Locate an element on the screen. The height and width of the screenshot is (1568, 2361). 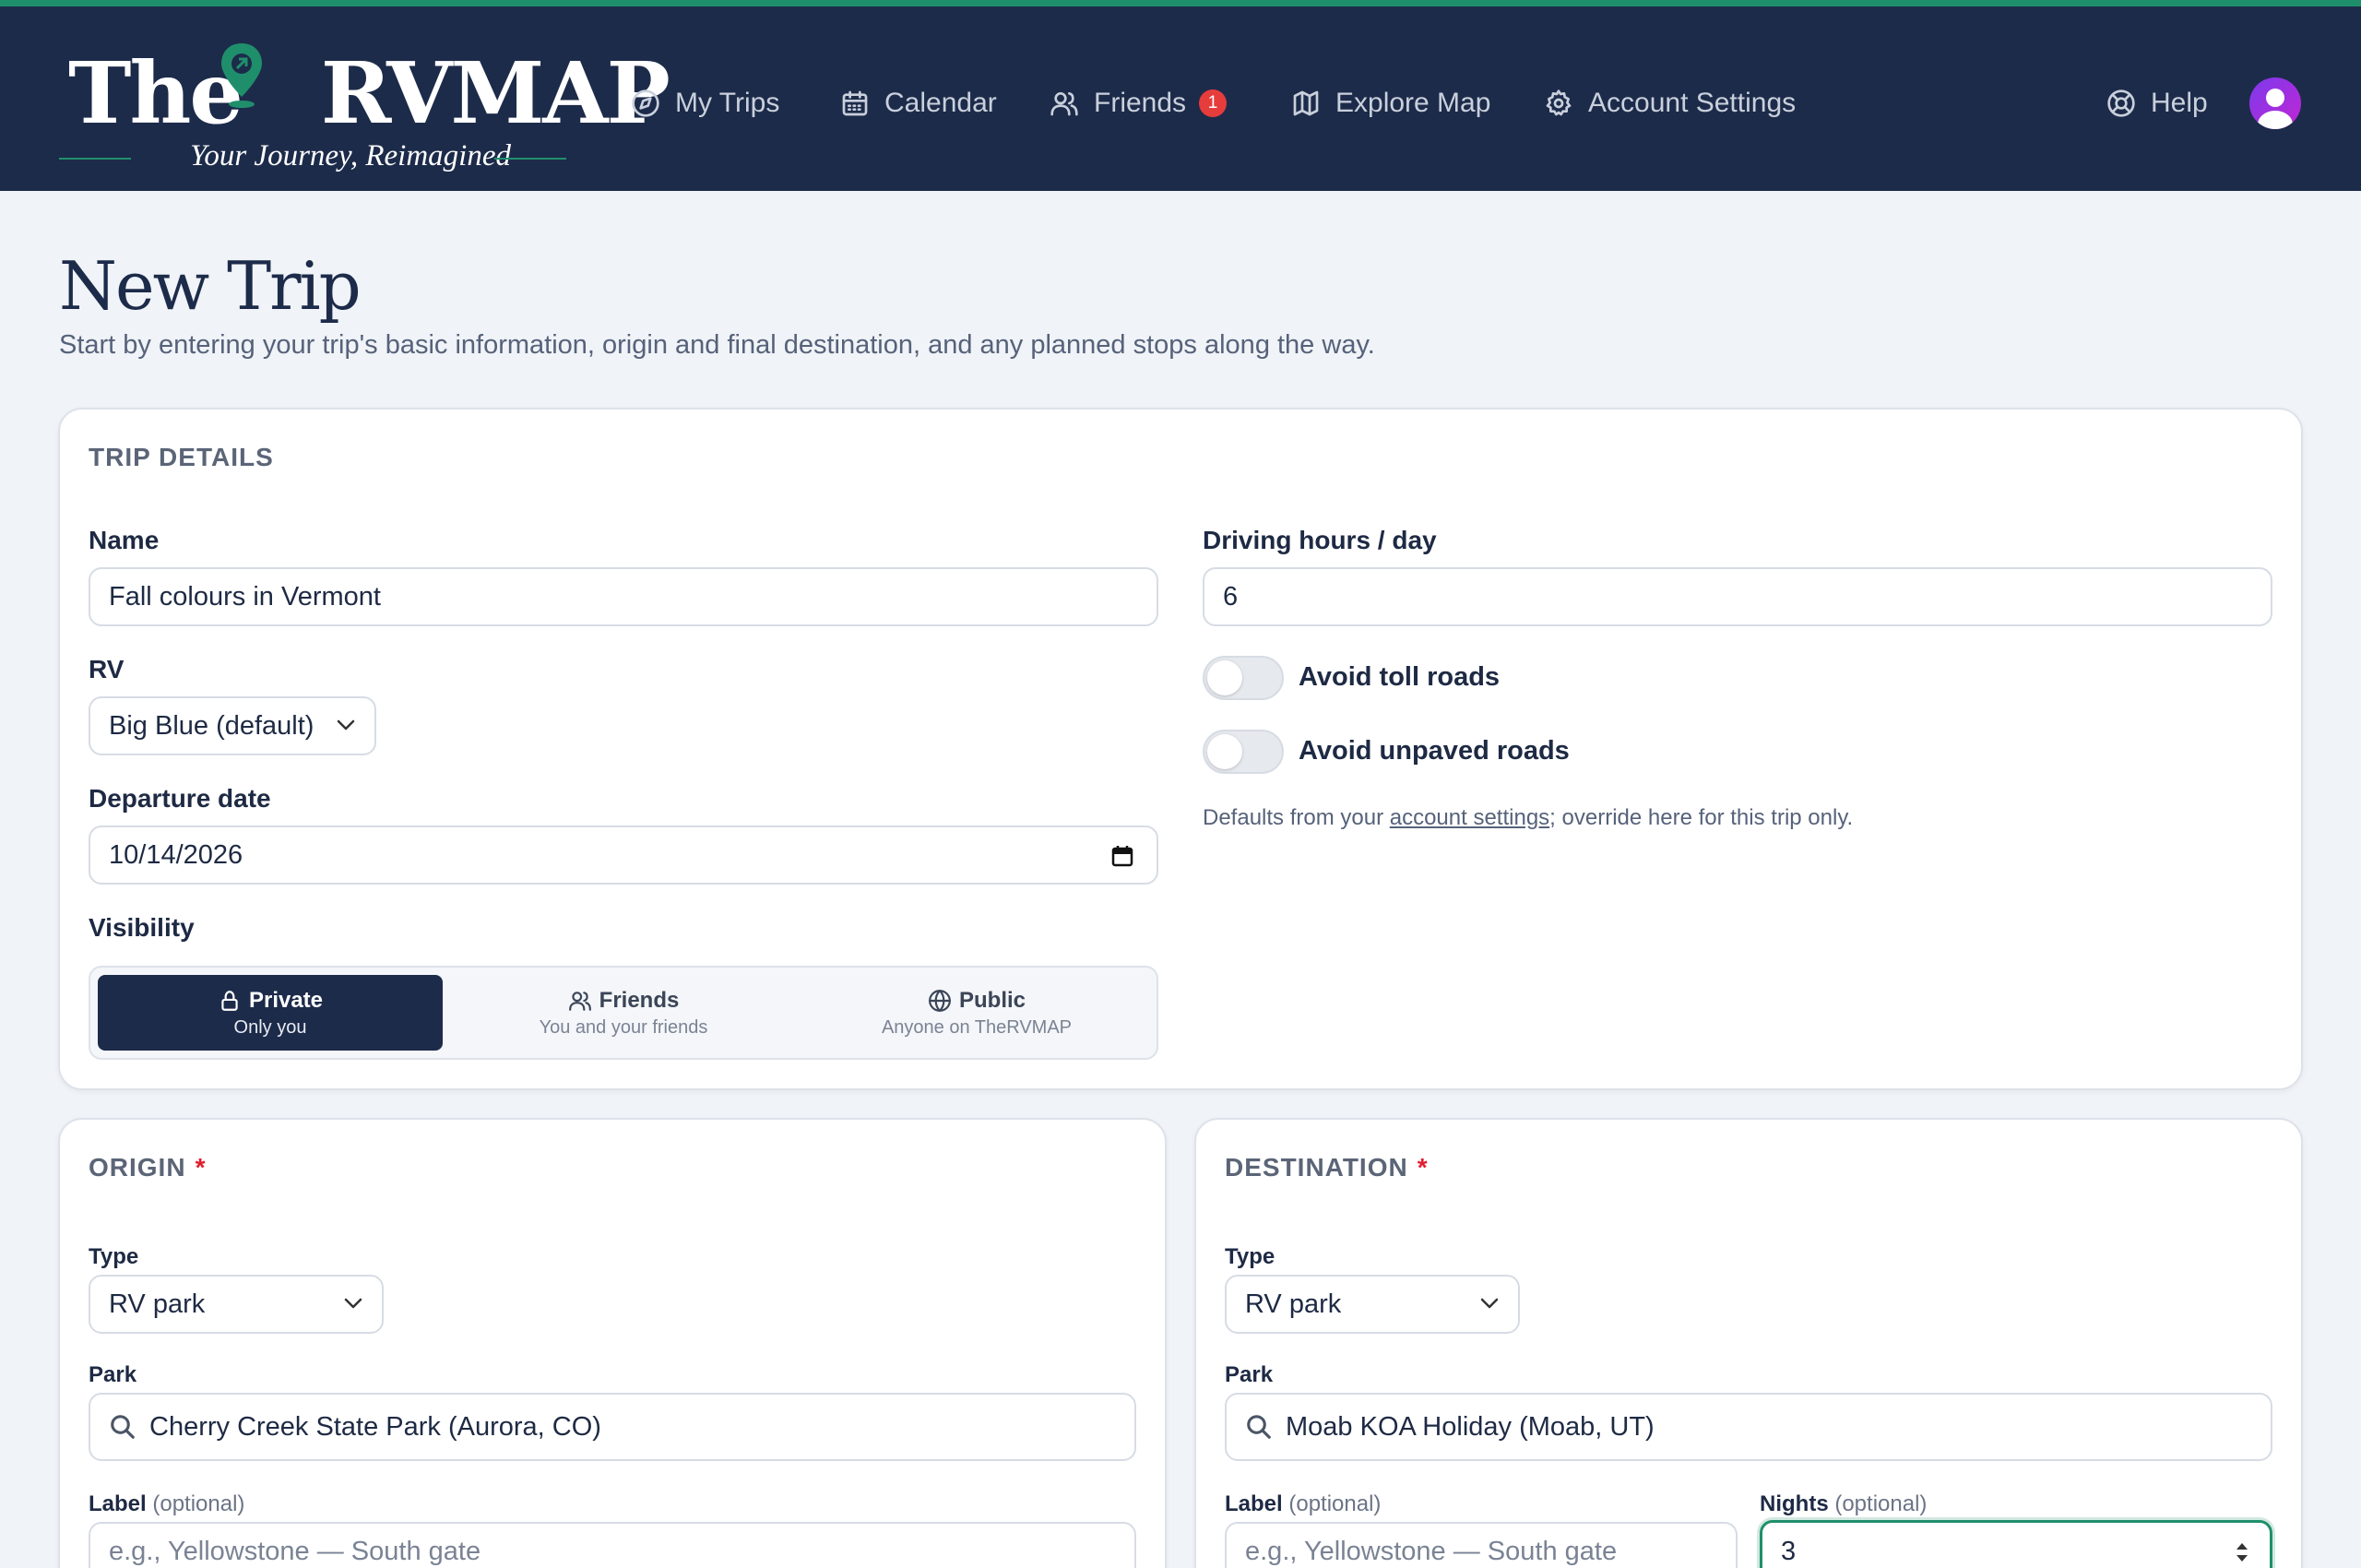
departure-label: Departure date is located at coordinates (180, 798).